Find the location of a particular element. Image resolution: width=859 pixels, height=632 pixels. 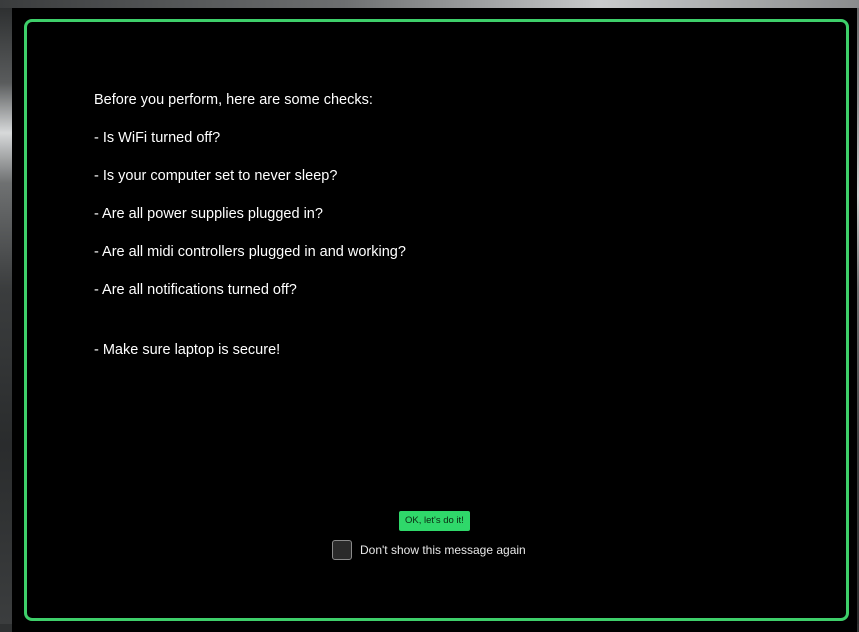

checklist-item-wifi: - Is WiFi turned off? is located at coordinates (157, 138).